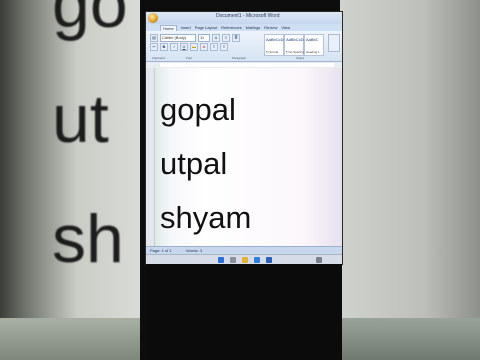 This screenshot has height=360, width=480. Describe the element at coordinates (272, 52) in the screenshot. I see `style-normal-name: ¶ Normal` at that location.